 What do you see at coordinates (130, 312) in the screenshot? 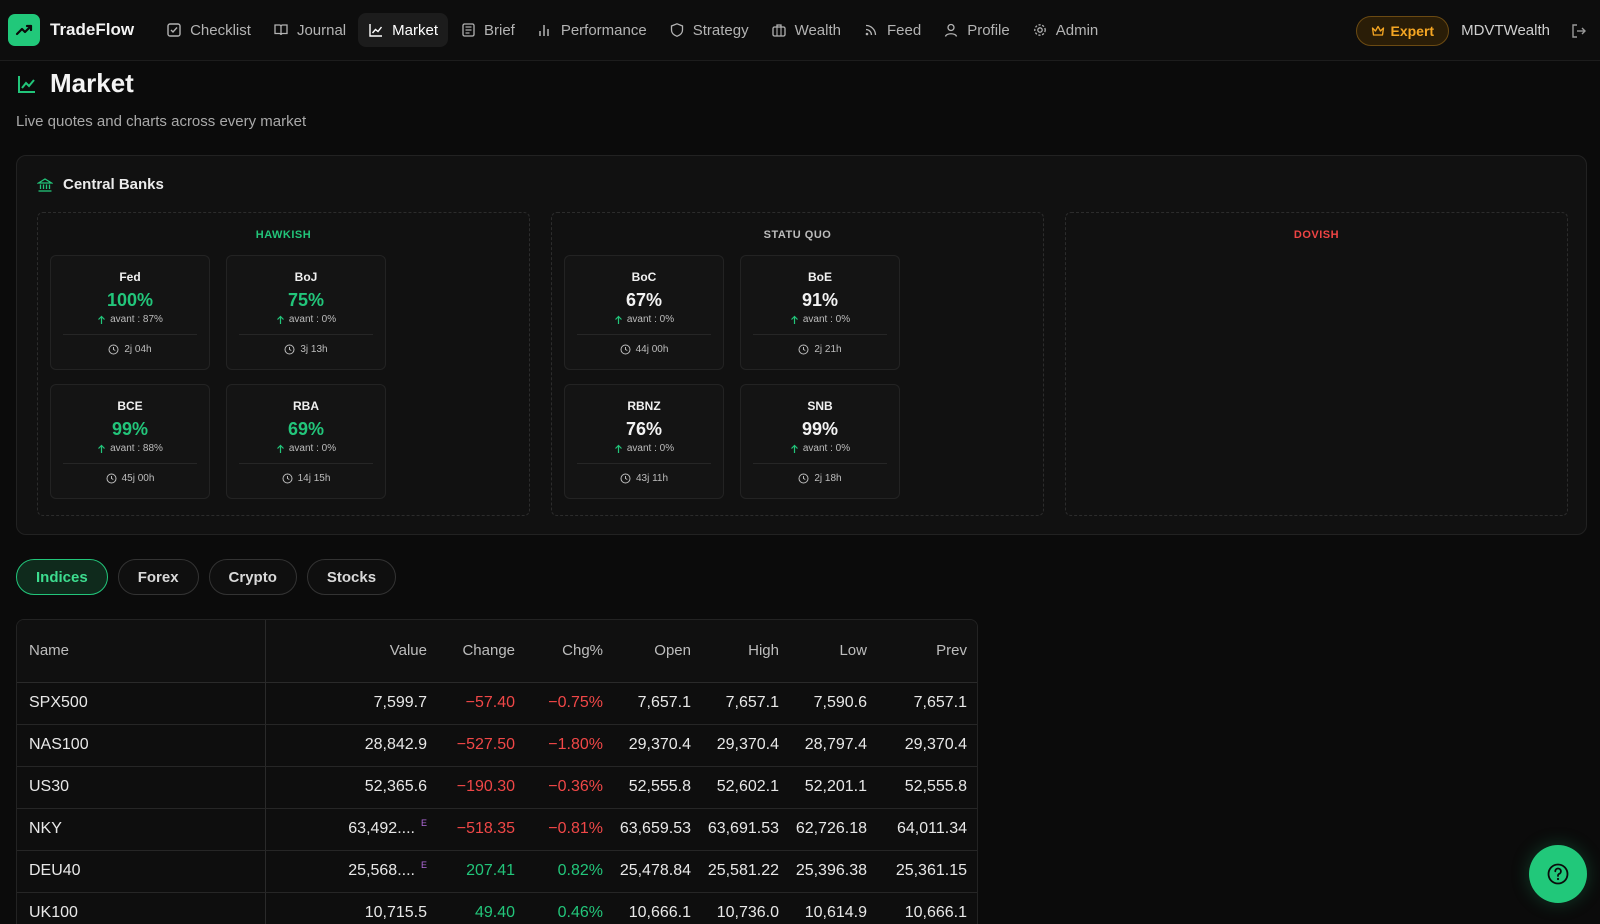
I see `bank-card-fed: Fed 100% avant : 87% 2j 04h` at bounding box center [130, 312].